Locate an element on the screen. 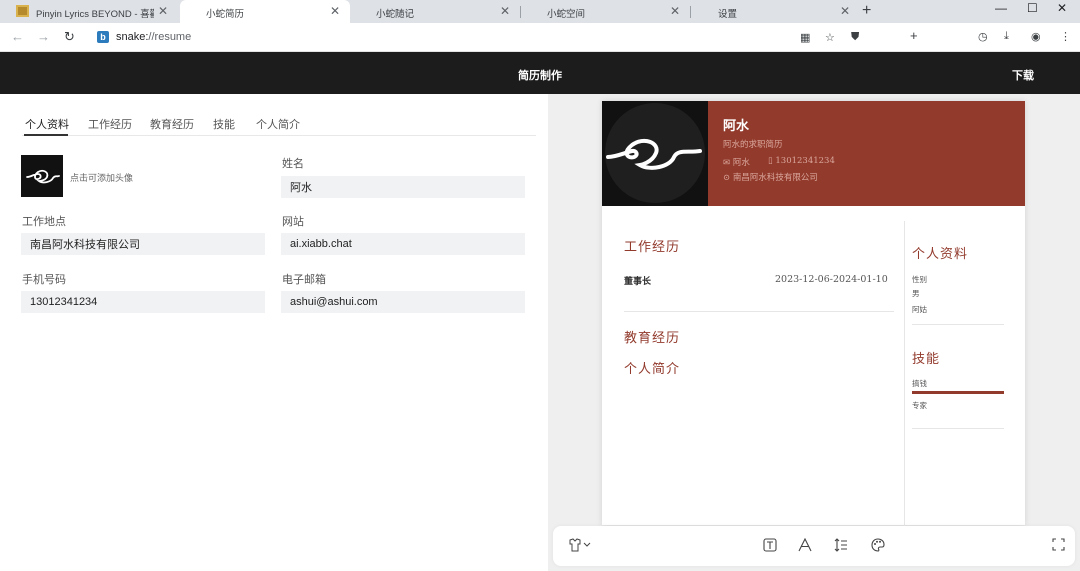 The image size is (1080, 571). maximize-icon: ☐ is located at coordinates (1032, 8).